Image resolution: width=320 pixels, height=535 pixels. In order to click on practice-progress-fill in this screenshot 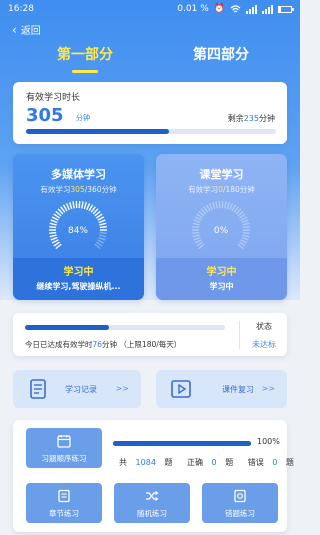, I will do `click(182, 443)`.